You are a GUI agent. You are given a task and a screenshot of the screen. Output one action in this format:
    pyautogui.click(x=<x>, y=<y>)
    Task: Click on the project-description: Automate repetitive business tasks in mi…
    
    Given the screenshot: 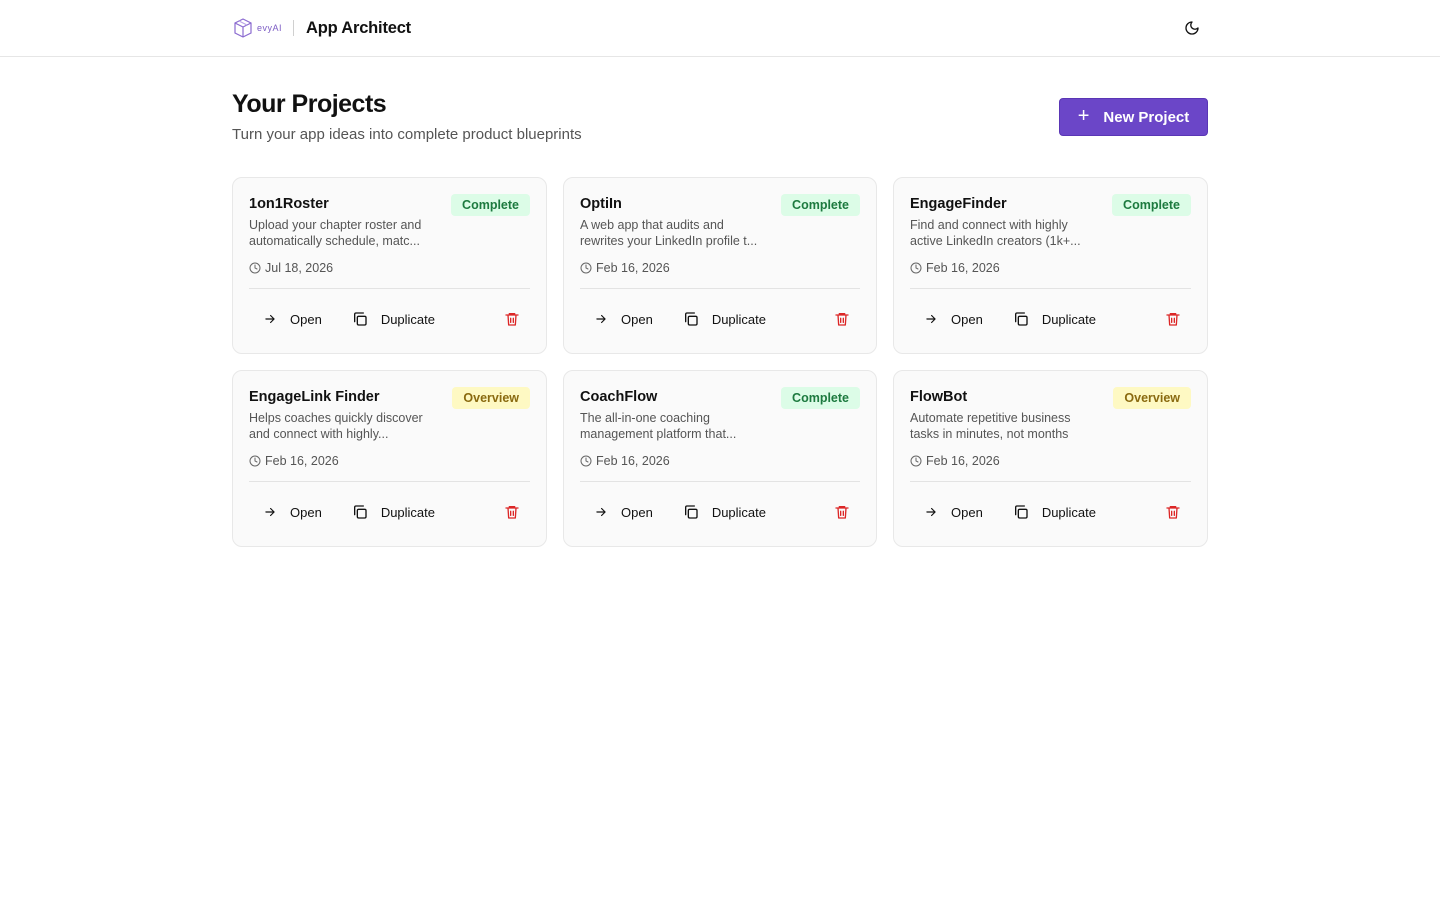 What is the action you would take?
    pyautogui.click(x=1008, y=426)
    